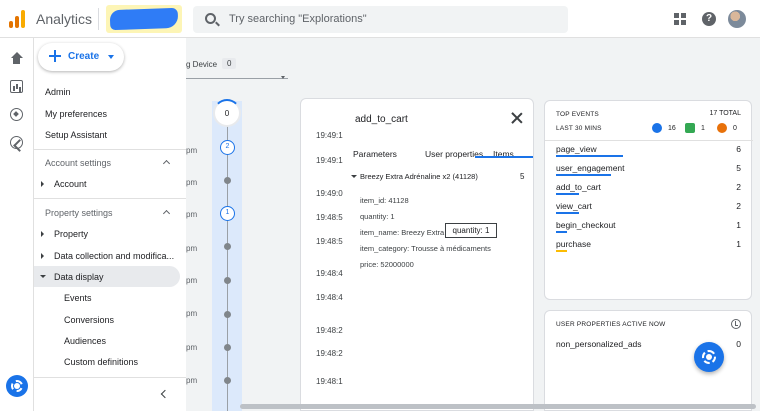  What do you see at coordinates (16, 114) in the screenshot?
I see `explore-icon` at bounding box center [16, 114].